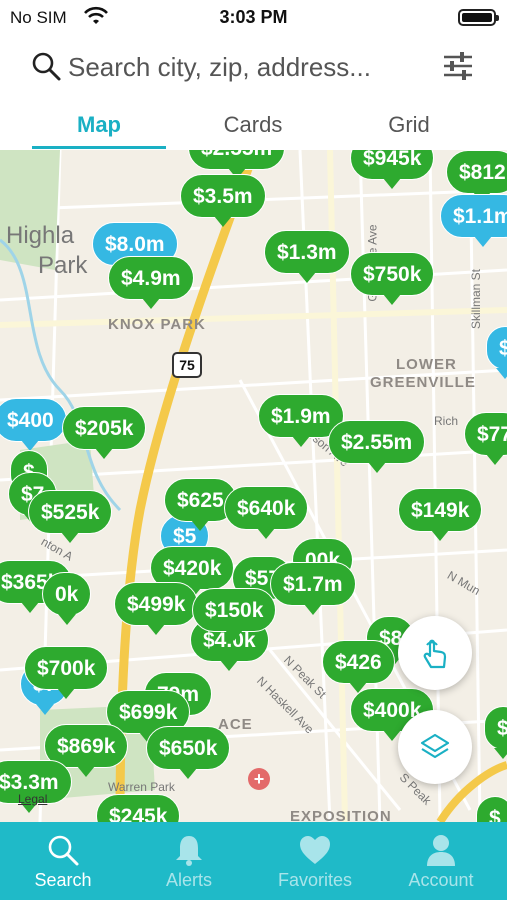 The image size is (507, 900). What do you see at coordinates (458, 66) in the screenshot?
I see `filter-sliders-icon` at bounding box center [458, 66].